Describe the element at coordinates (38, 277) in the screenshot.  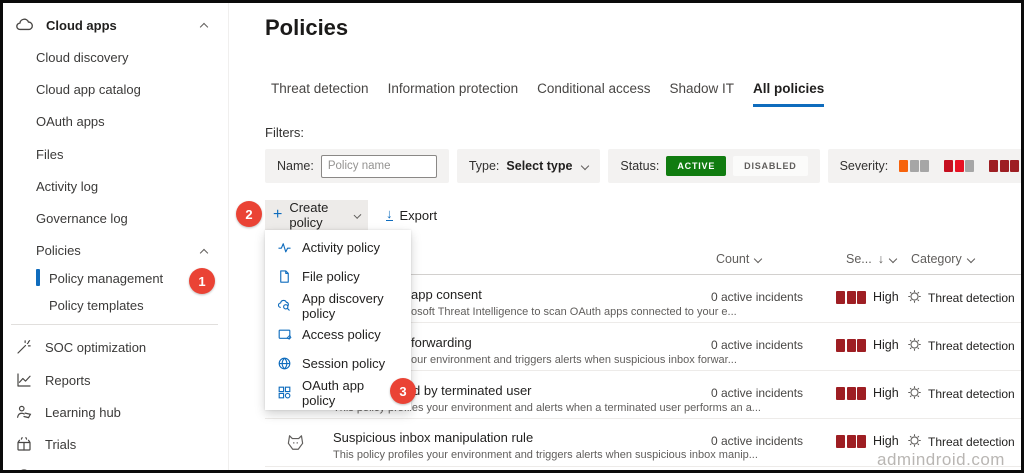
I see `selected-indicator` at that location.